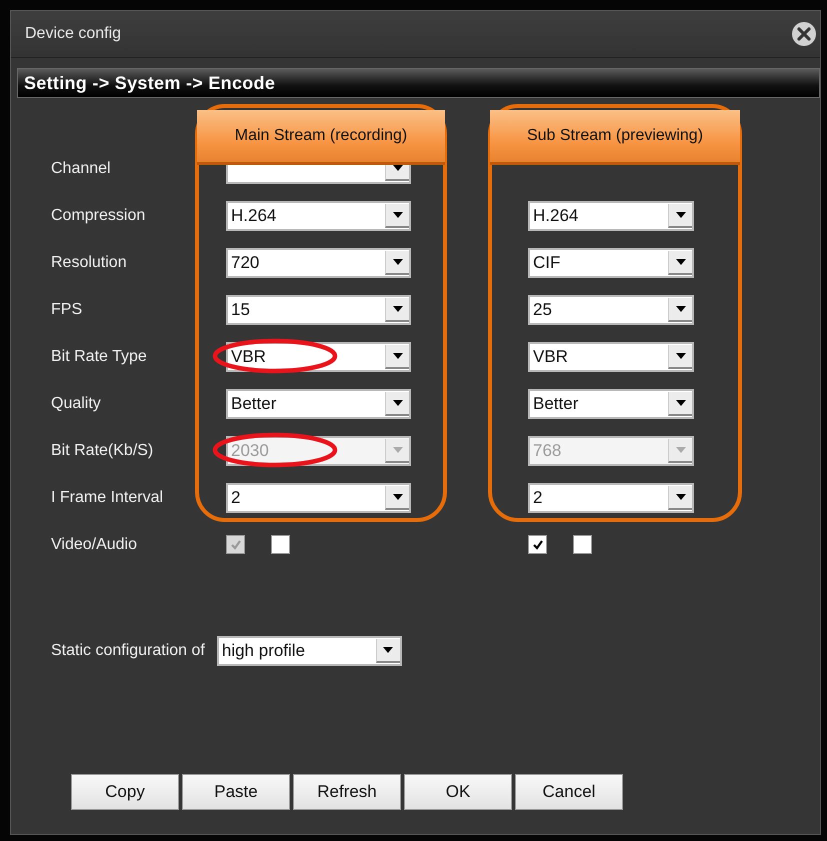 This screenshot has width=827, height=841. Describe the element at coordinates (309, 651) in the screenshot. I see `dropdown: high profile` at that location.